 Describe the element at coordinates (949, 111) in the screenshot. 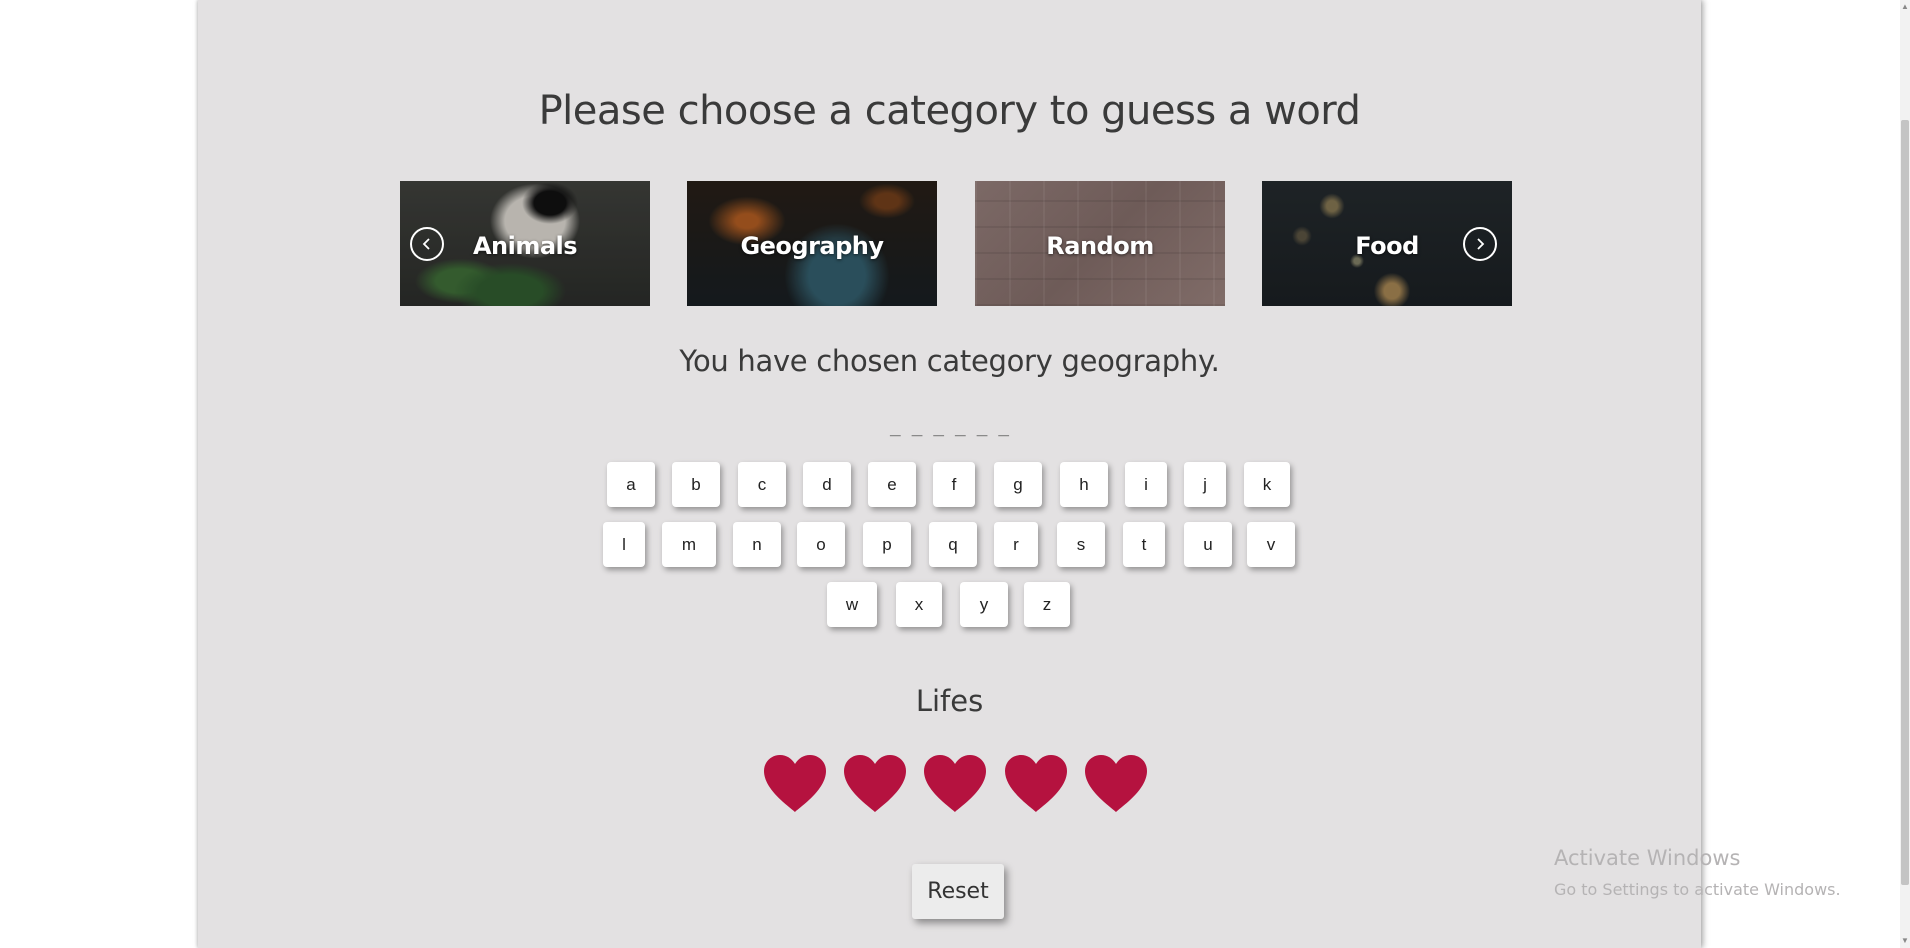

I see `page-title: Please choose a category to guess a word` at that location.